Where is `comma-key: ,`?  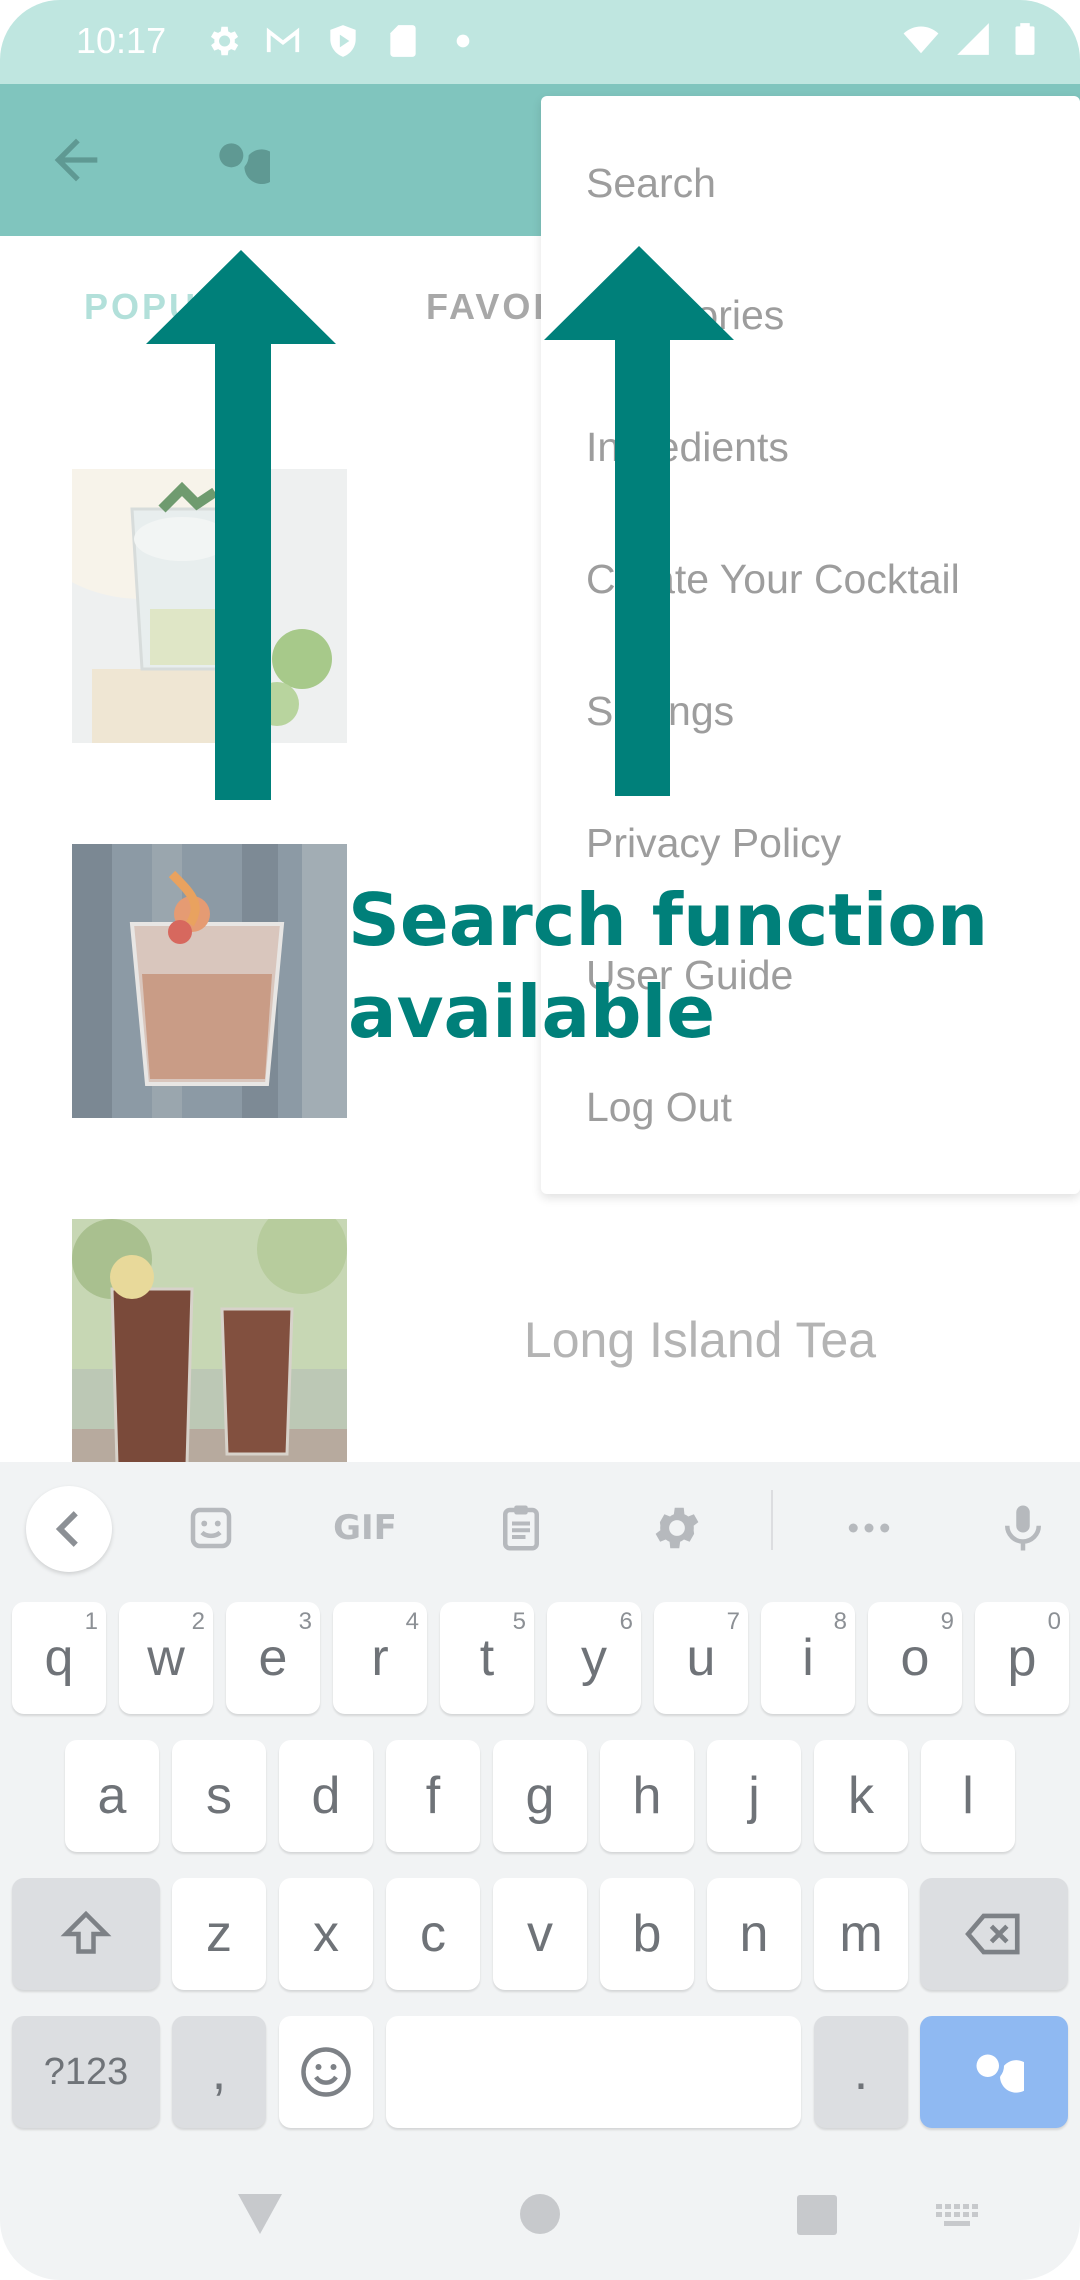
comma-key: , is located at coordinates (219, 2072).